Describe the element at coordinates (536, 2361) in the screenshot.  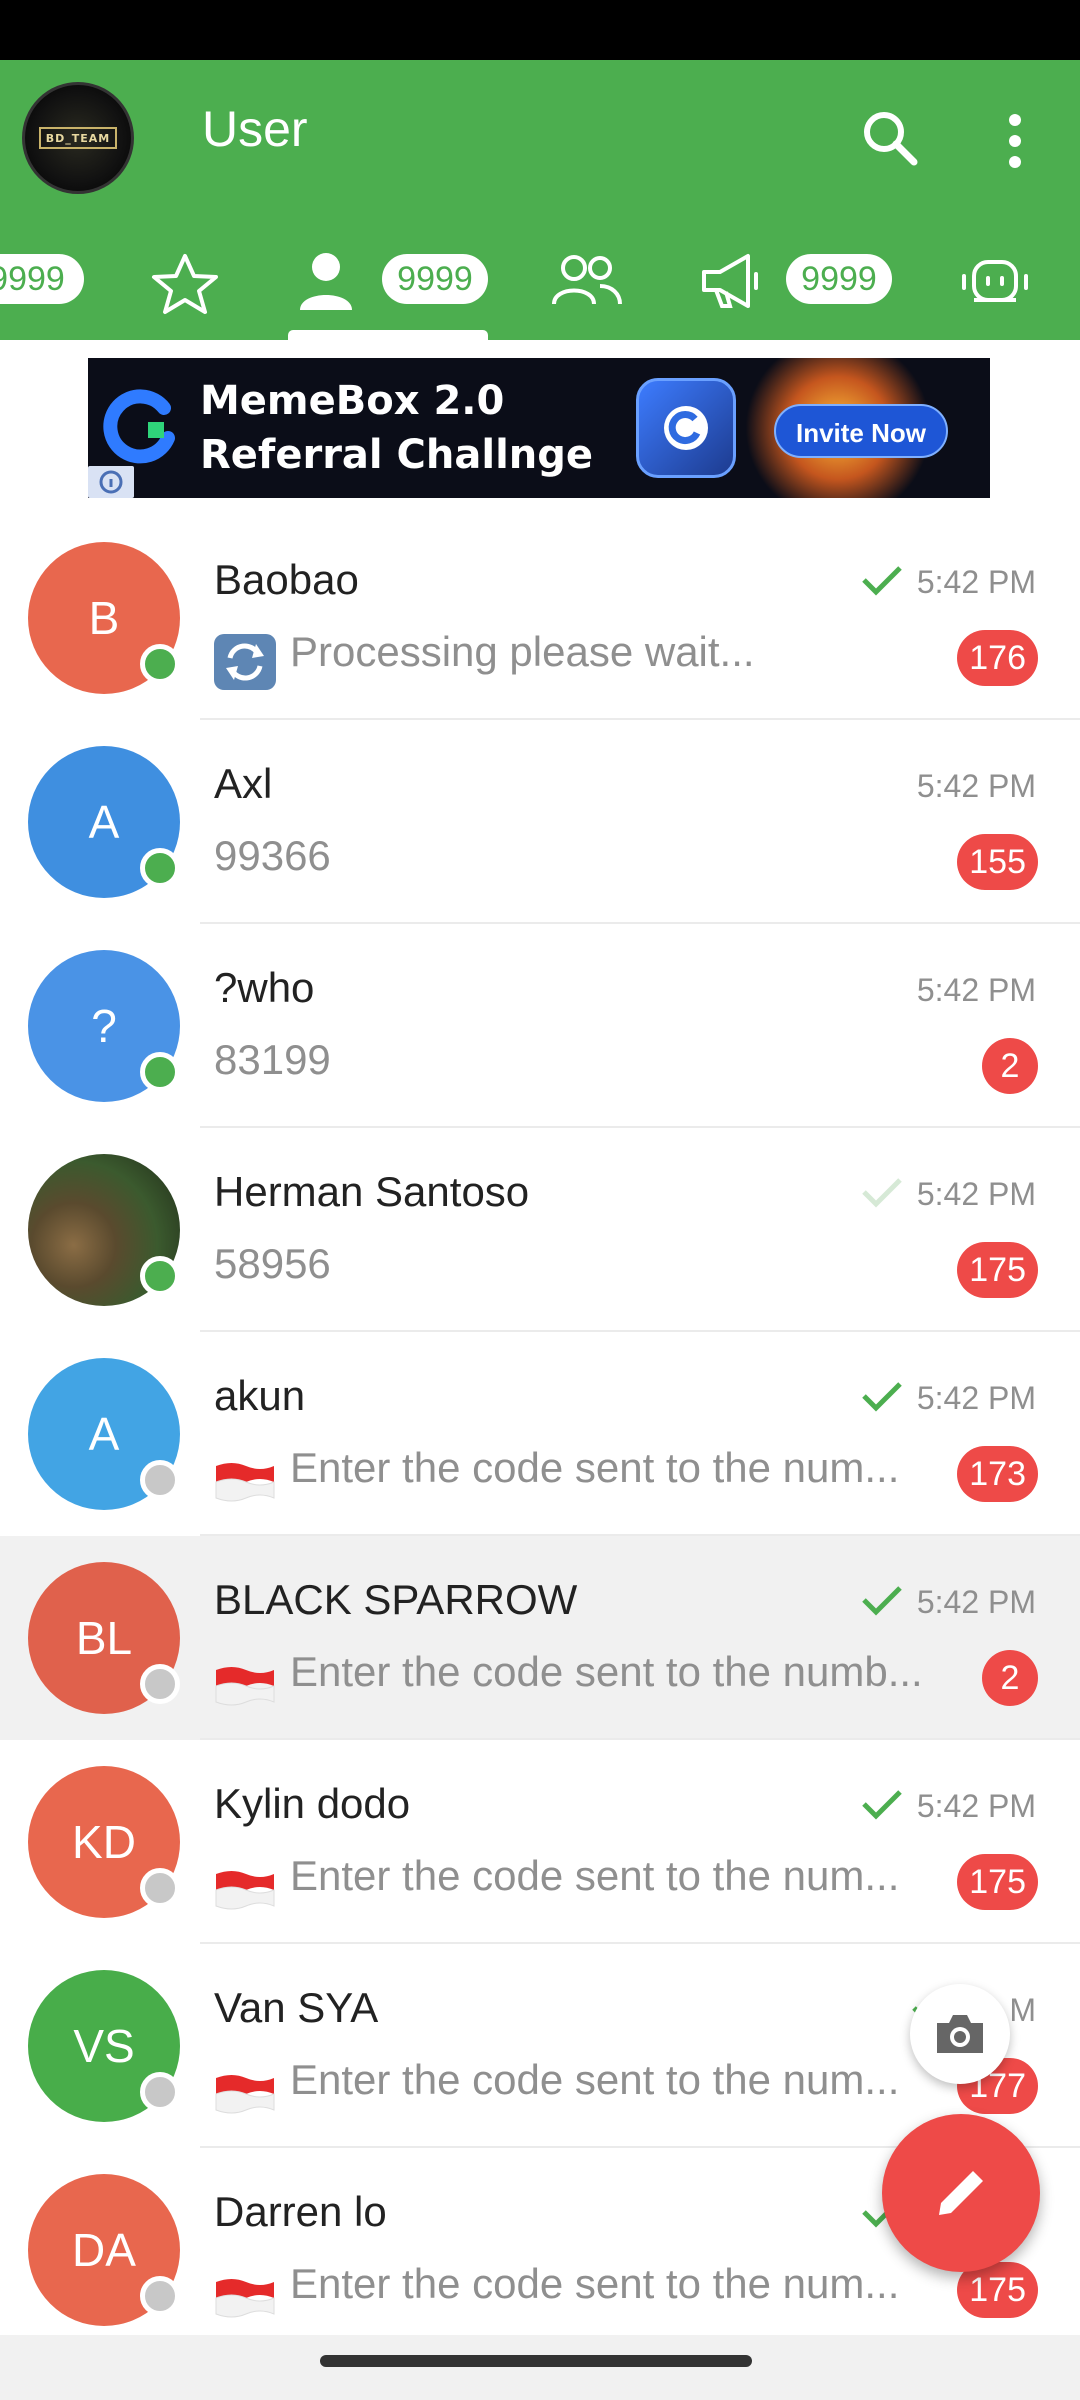
I see `home-handle` at that location.